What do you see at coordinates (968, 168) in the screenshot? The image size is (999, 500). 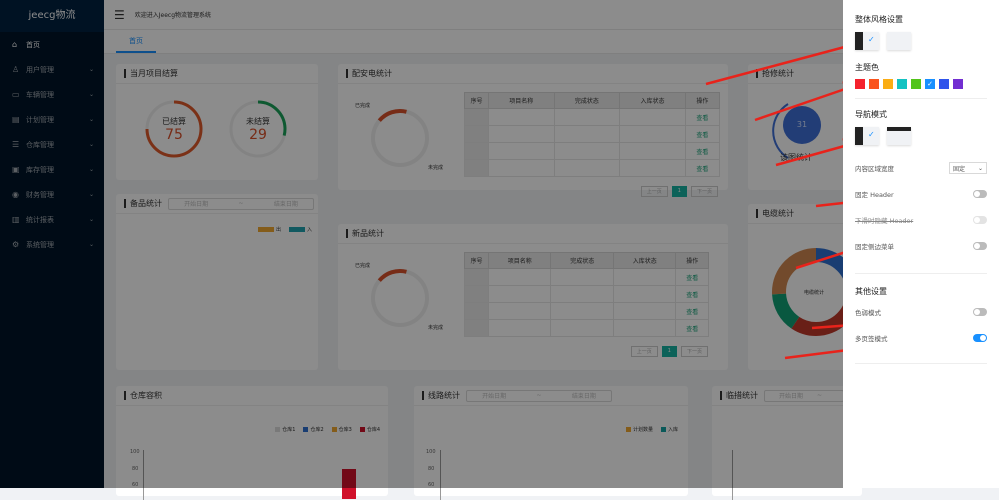 I see `content-width-select: 固定 ⌄` at bounding box center [968, 168].